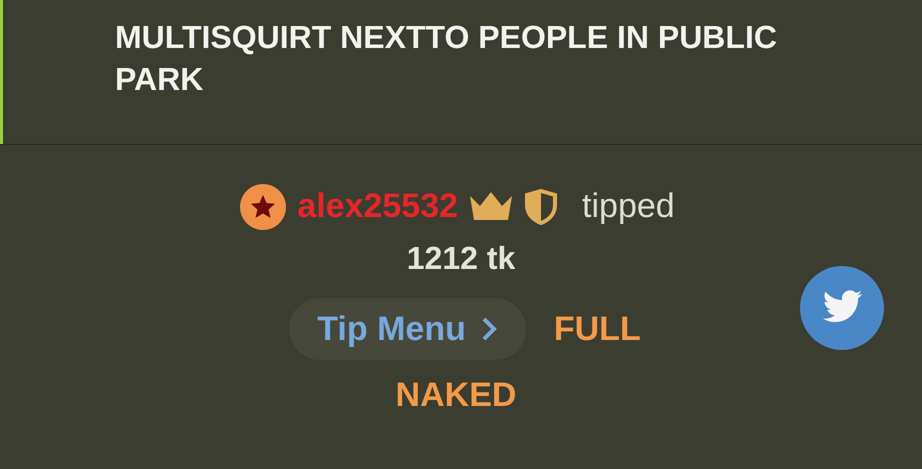  Describe the element at coordinates (628, 206) in the screenshot. I see `tip-action: tipped` at that location.